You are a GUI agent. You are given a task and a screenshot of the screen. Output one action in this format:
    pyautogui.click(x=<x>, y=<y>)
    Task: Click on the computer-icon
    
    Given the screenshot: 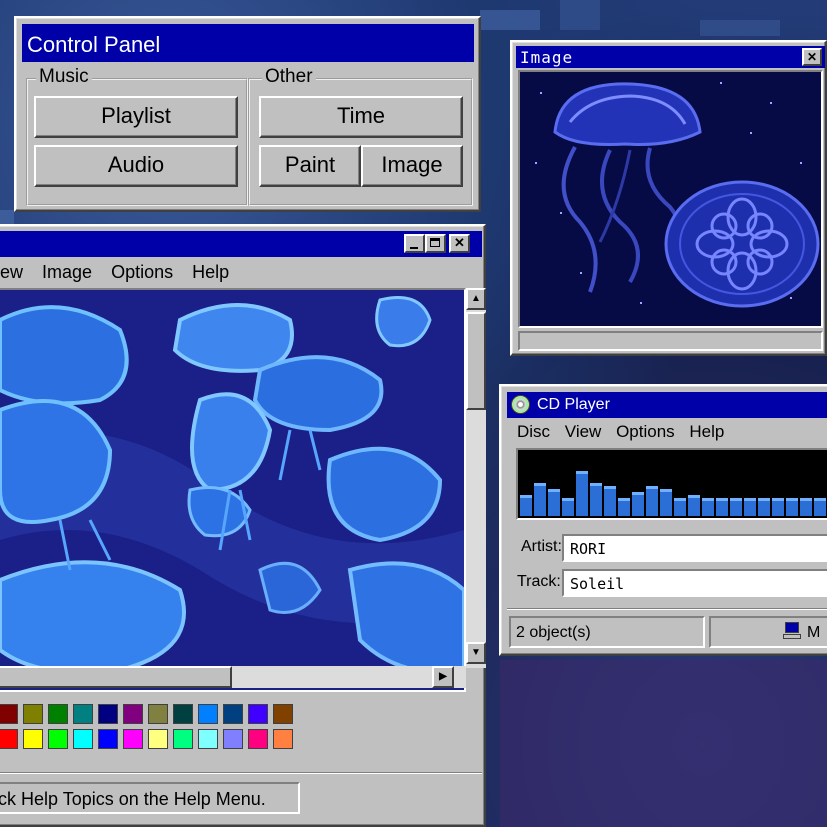 What is the action you would take?
    pyautogui.click(x=792, y=630)
    